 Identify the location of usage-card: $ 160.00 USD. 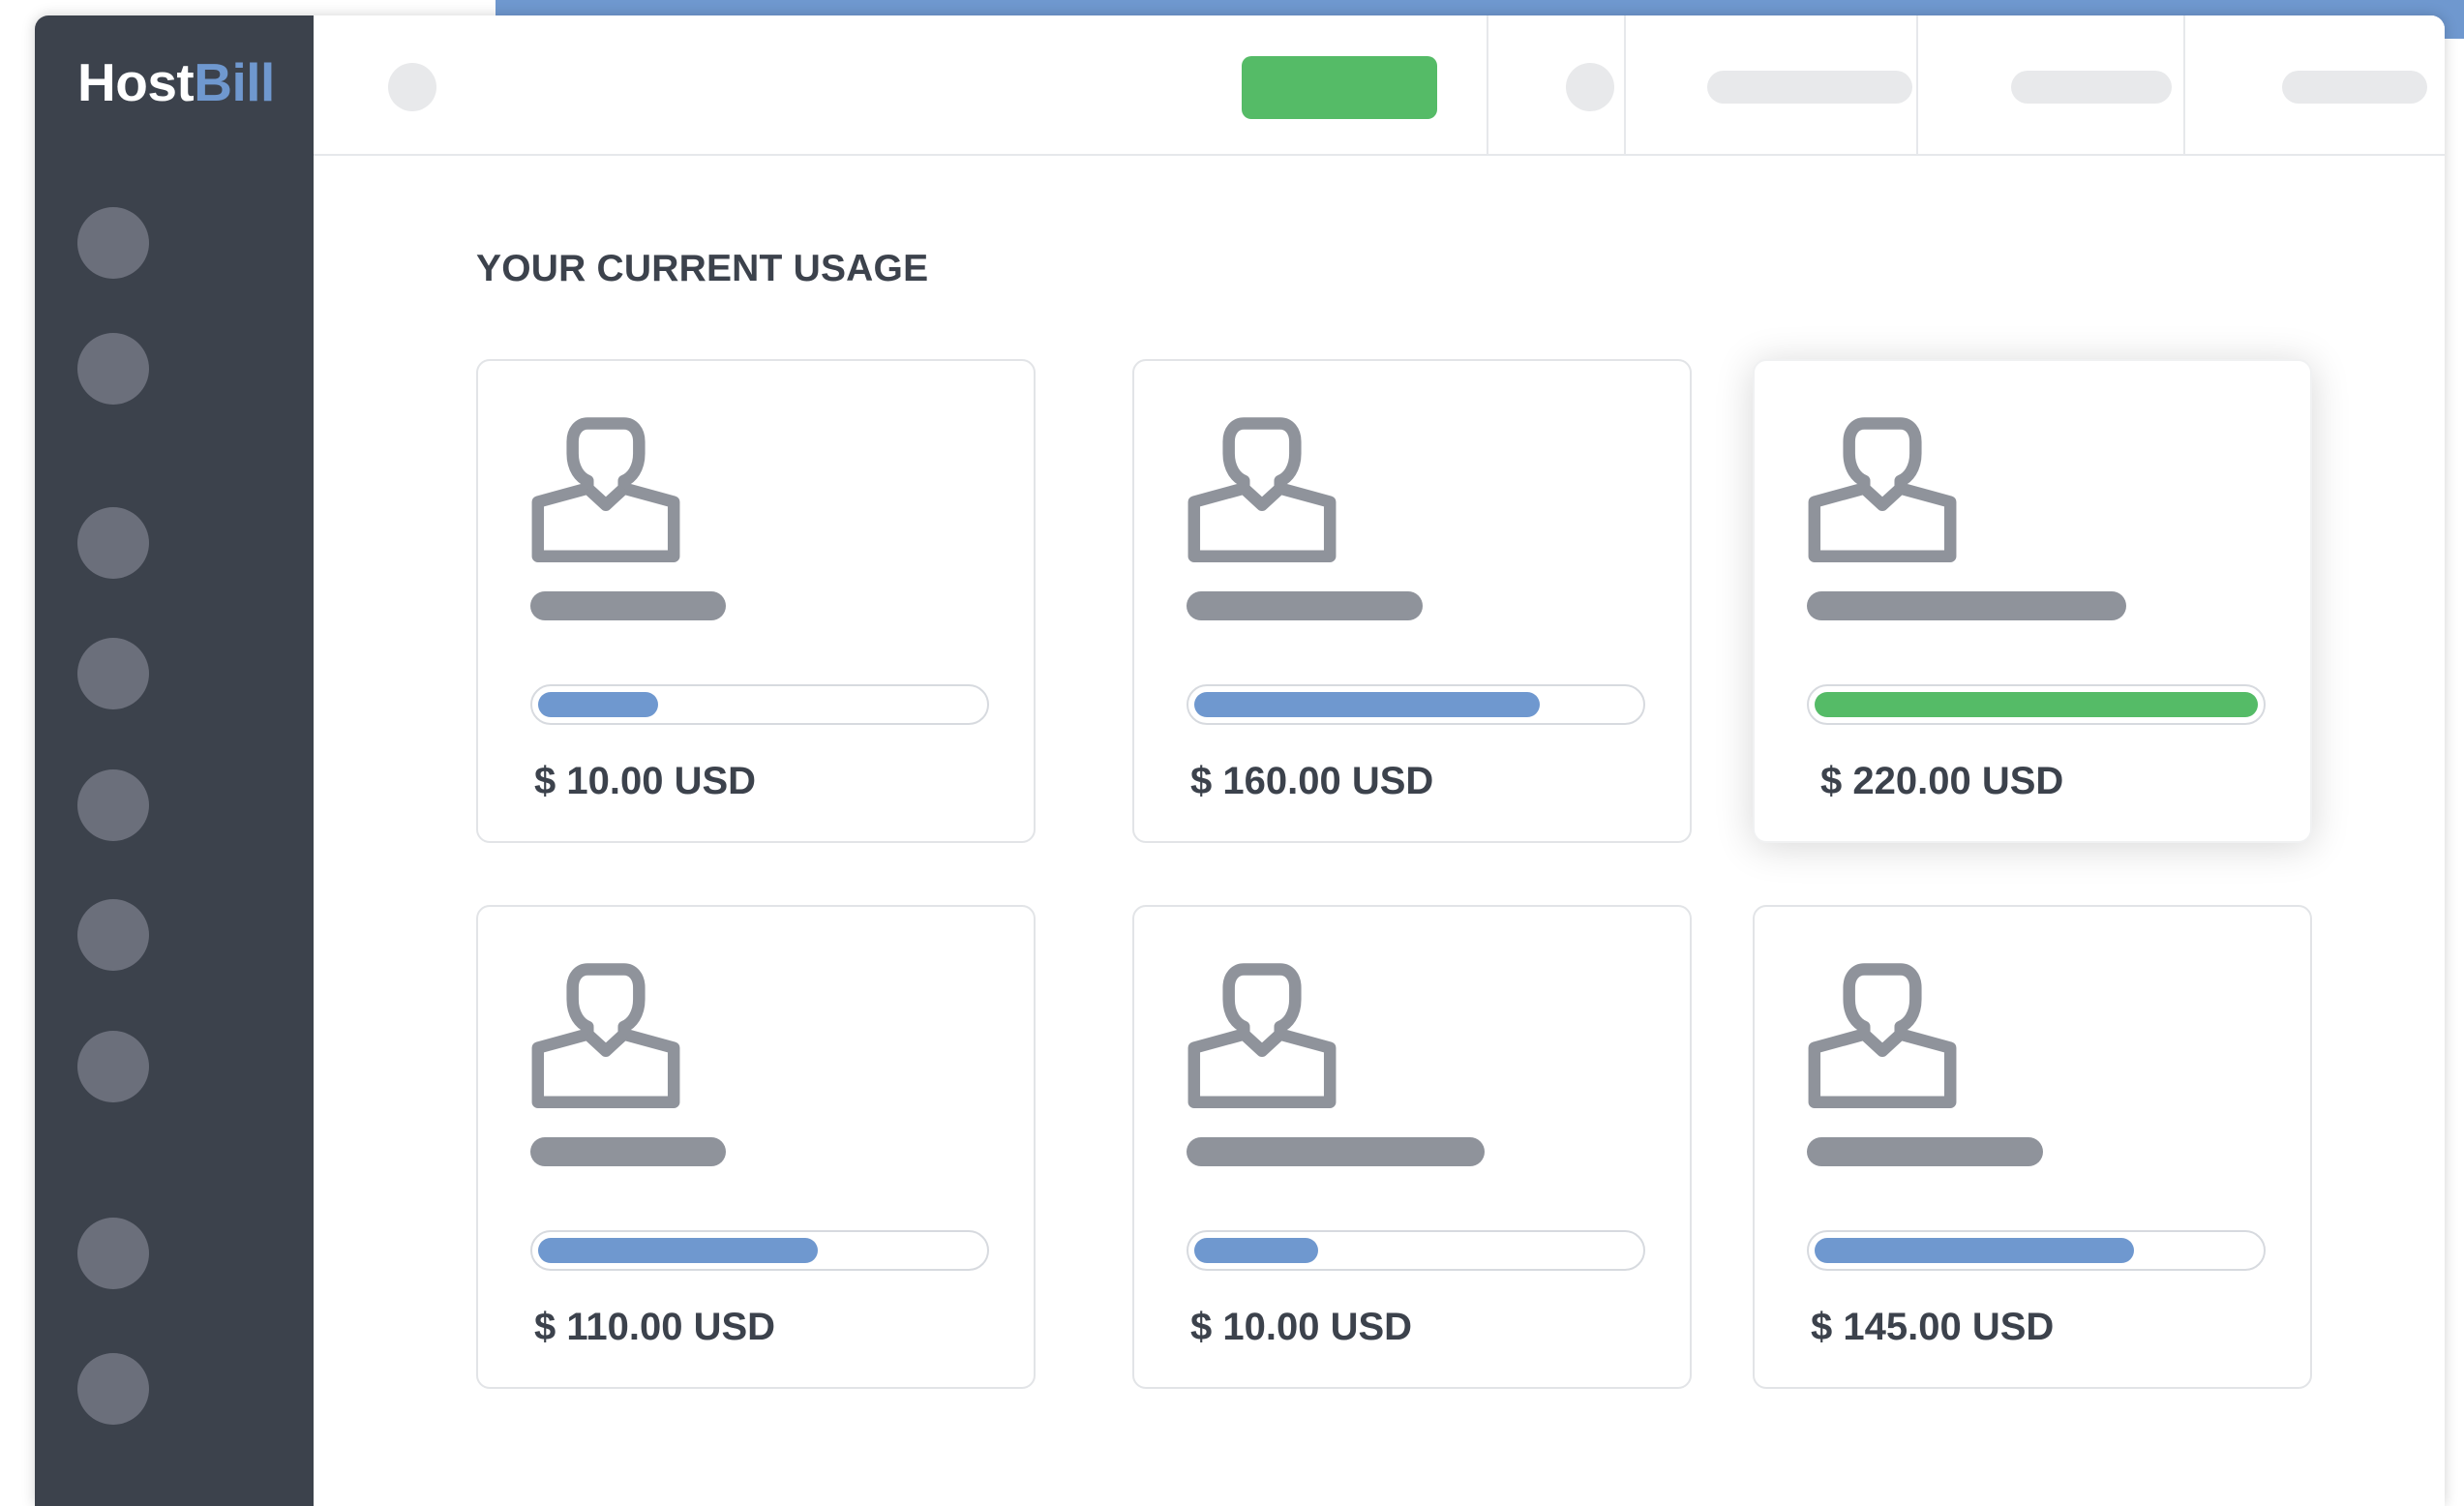
(1412, 601).